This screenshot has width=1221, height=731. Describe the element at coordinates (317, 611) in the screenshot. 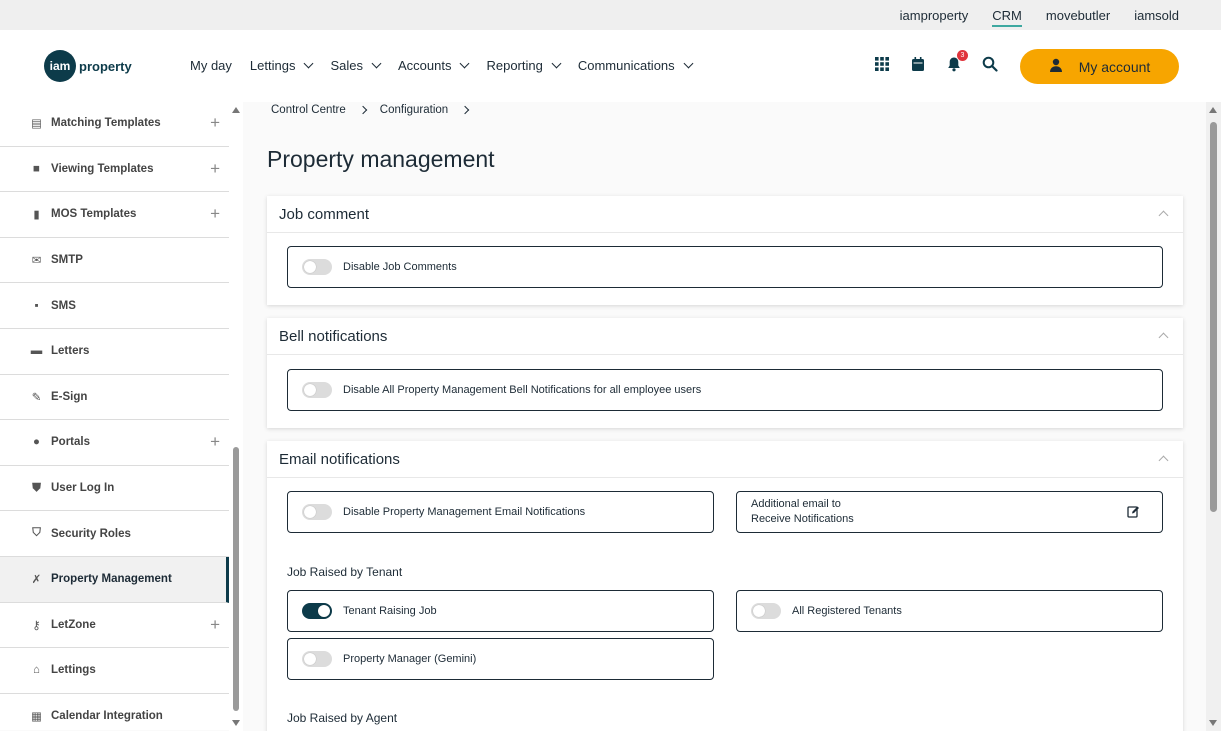

I see `tenant-raising-job-toggle` at that location.